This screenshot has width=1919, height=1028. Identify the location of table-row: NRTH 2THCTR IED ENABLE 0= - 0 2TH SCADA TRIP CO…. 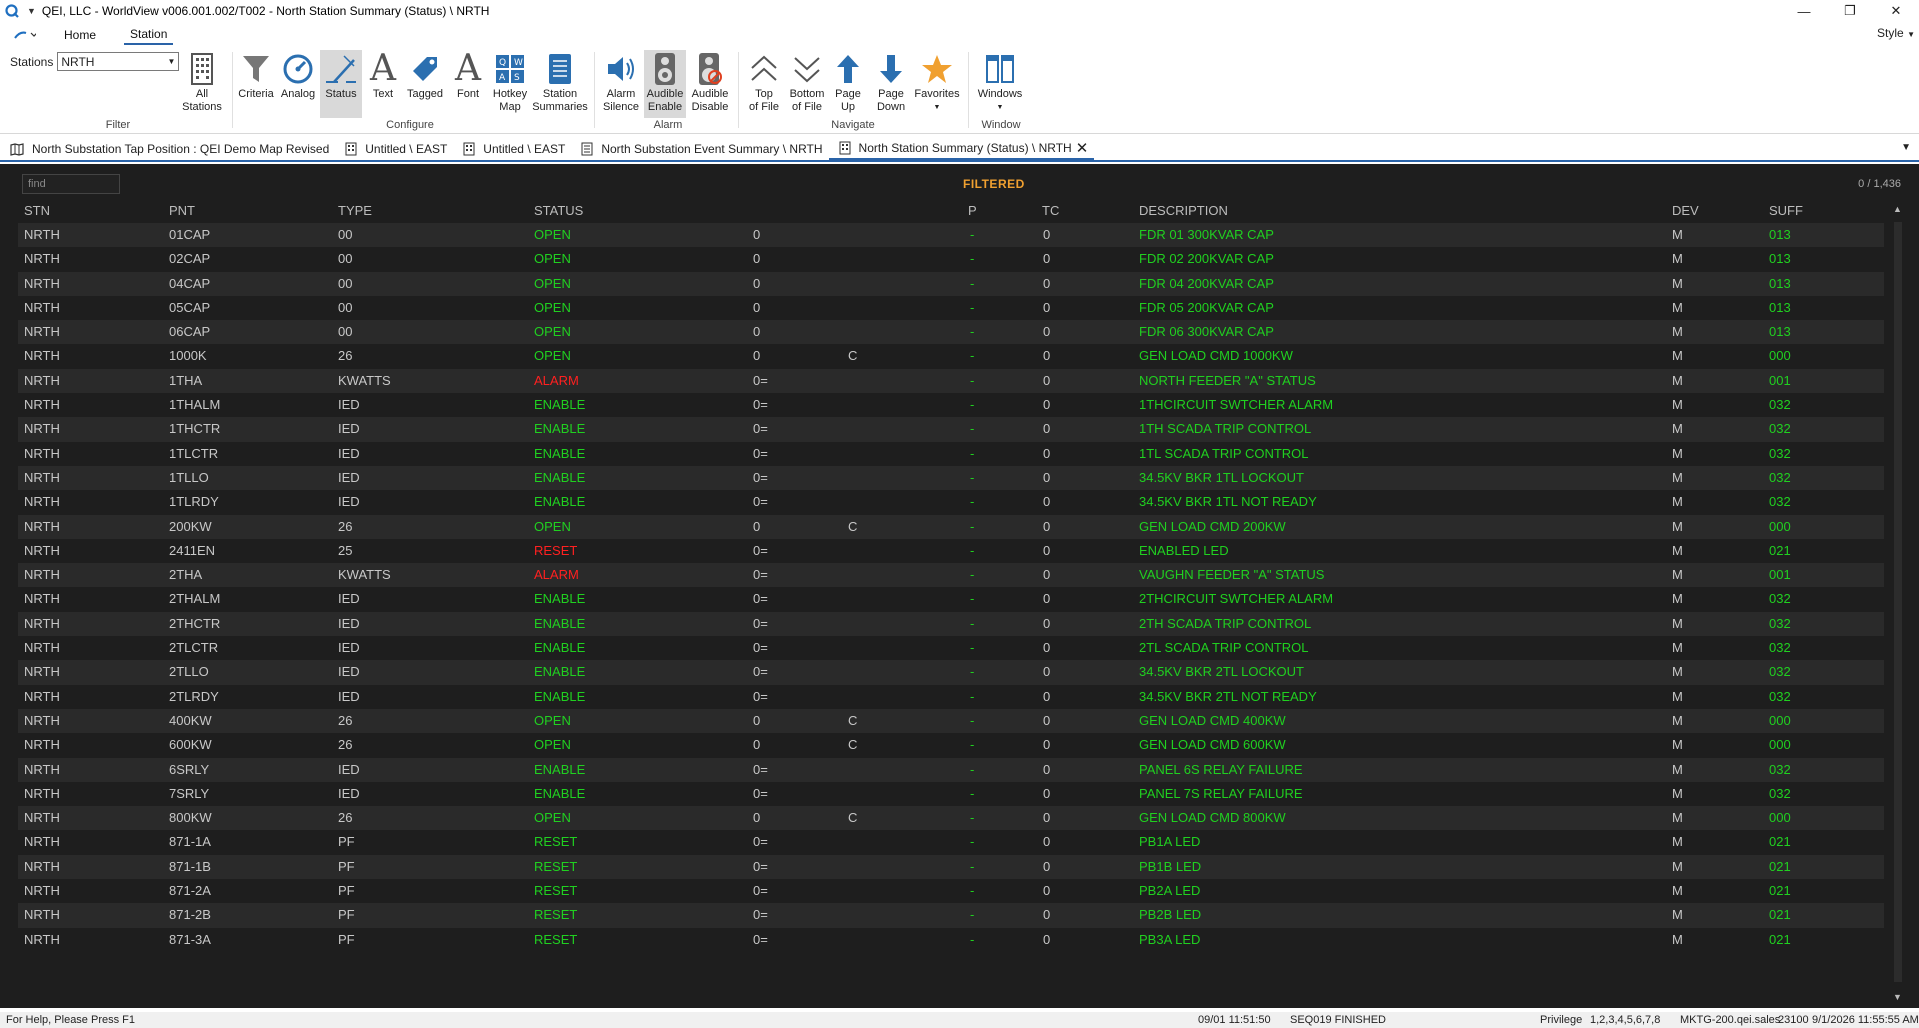
(951, 624).